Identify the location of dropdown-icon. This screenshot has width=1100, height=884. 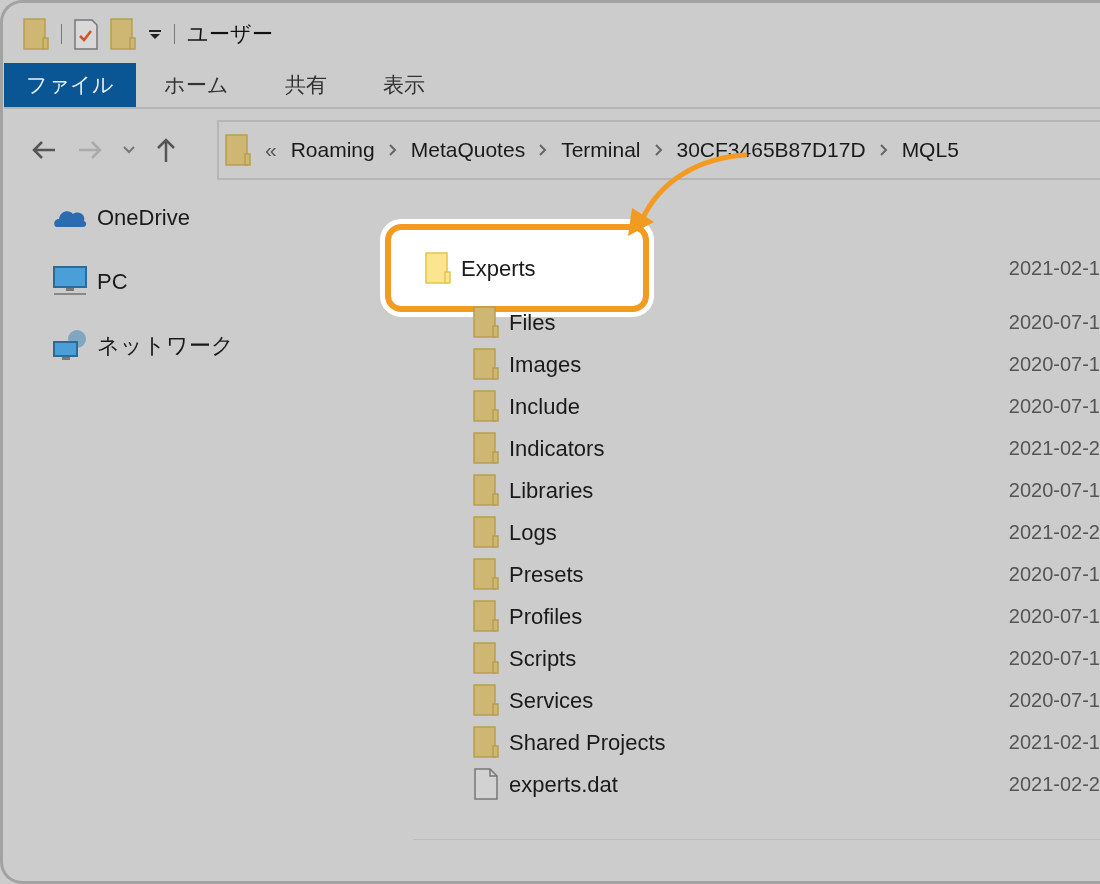
(155, 34).